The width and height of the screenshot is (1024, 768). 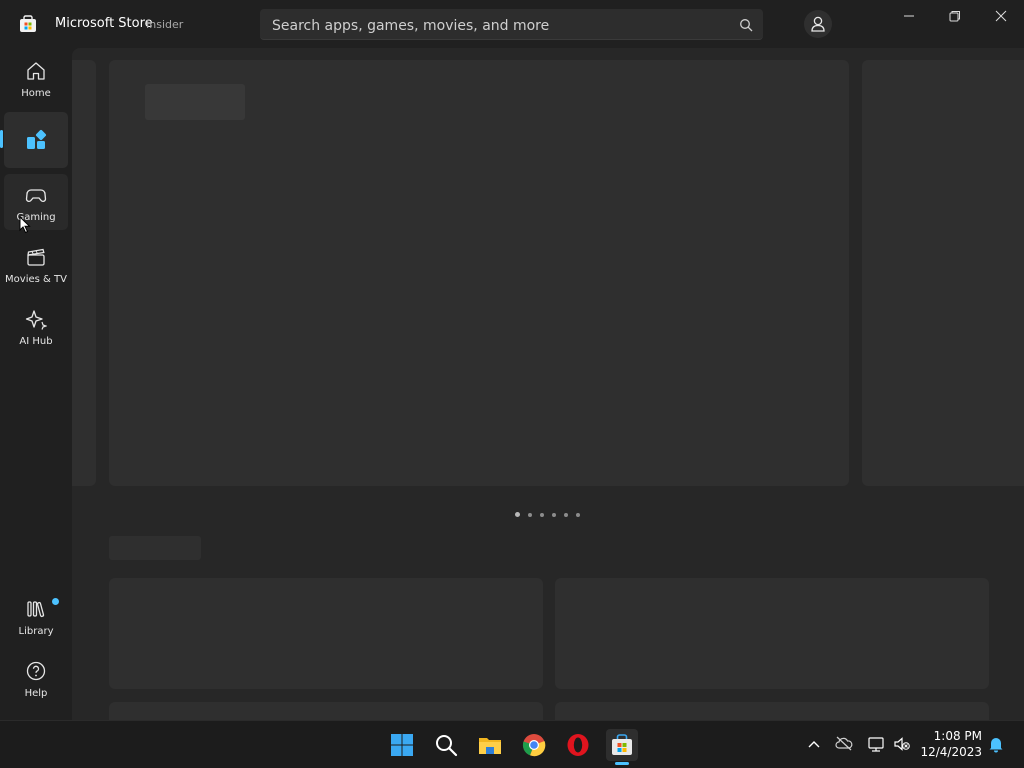 I want to click on sidebar-item-gaming: Gaming, so click(x=36, y=202).